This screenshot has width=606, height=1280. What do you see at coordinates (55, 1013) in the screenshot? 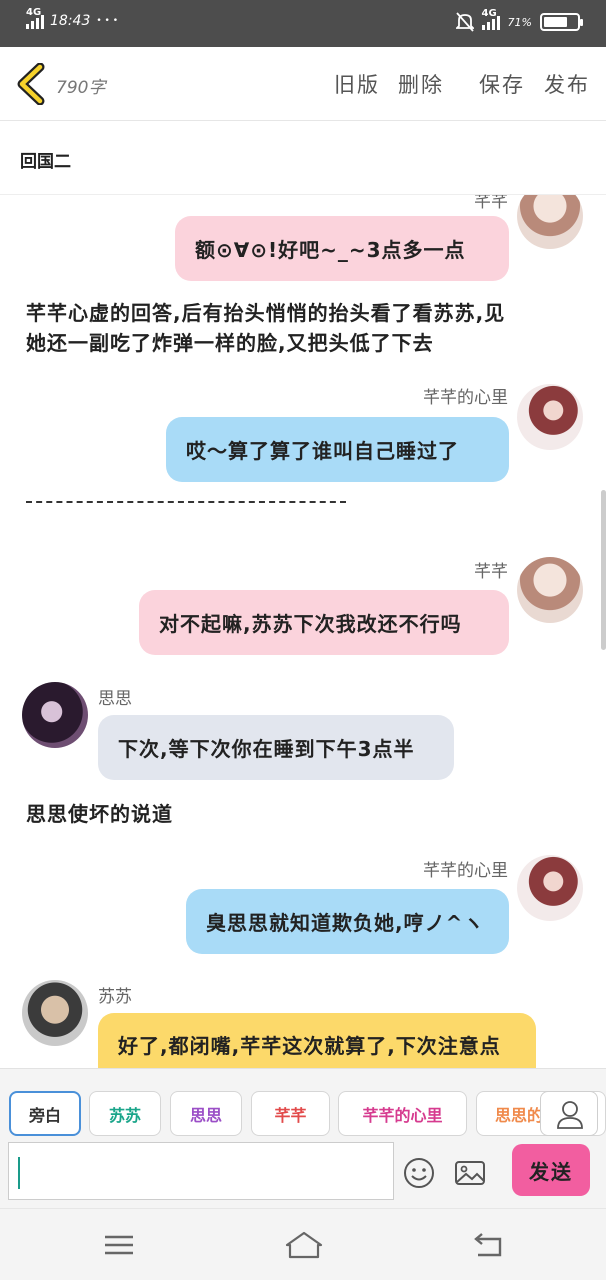
I see `avatar-susu` at bounding box center [55, 1013].